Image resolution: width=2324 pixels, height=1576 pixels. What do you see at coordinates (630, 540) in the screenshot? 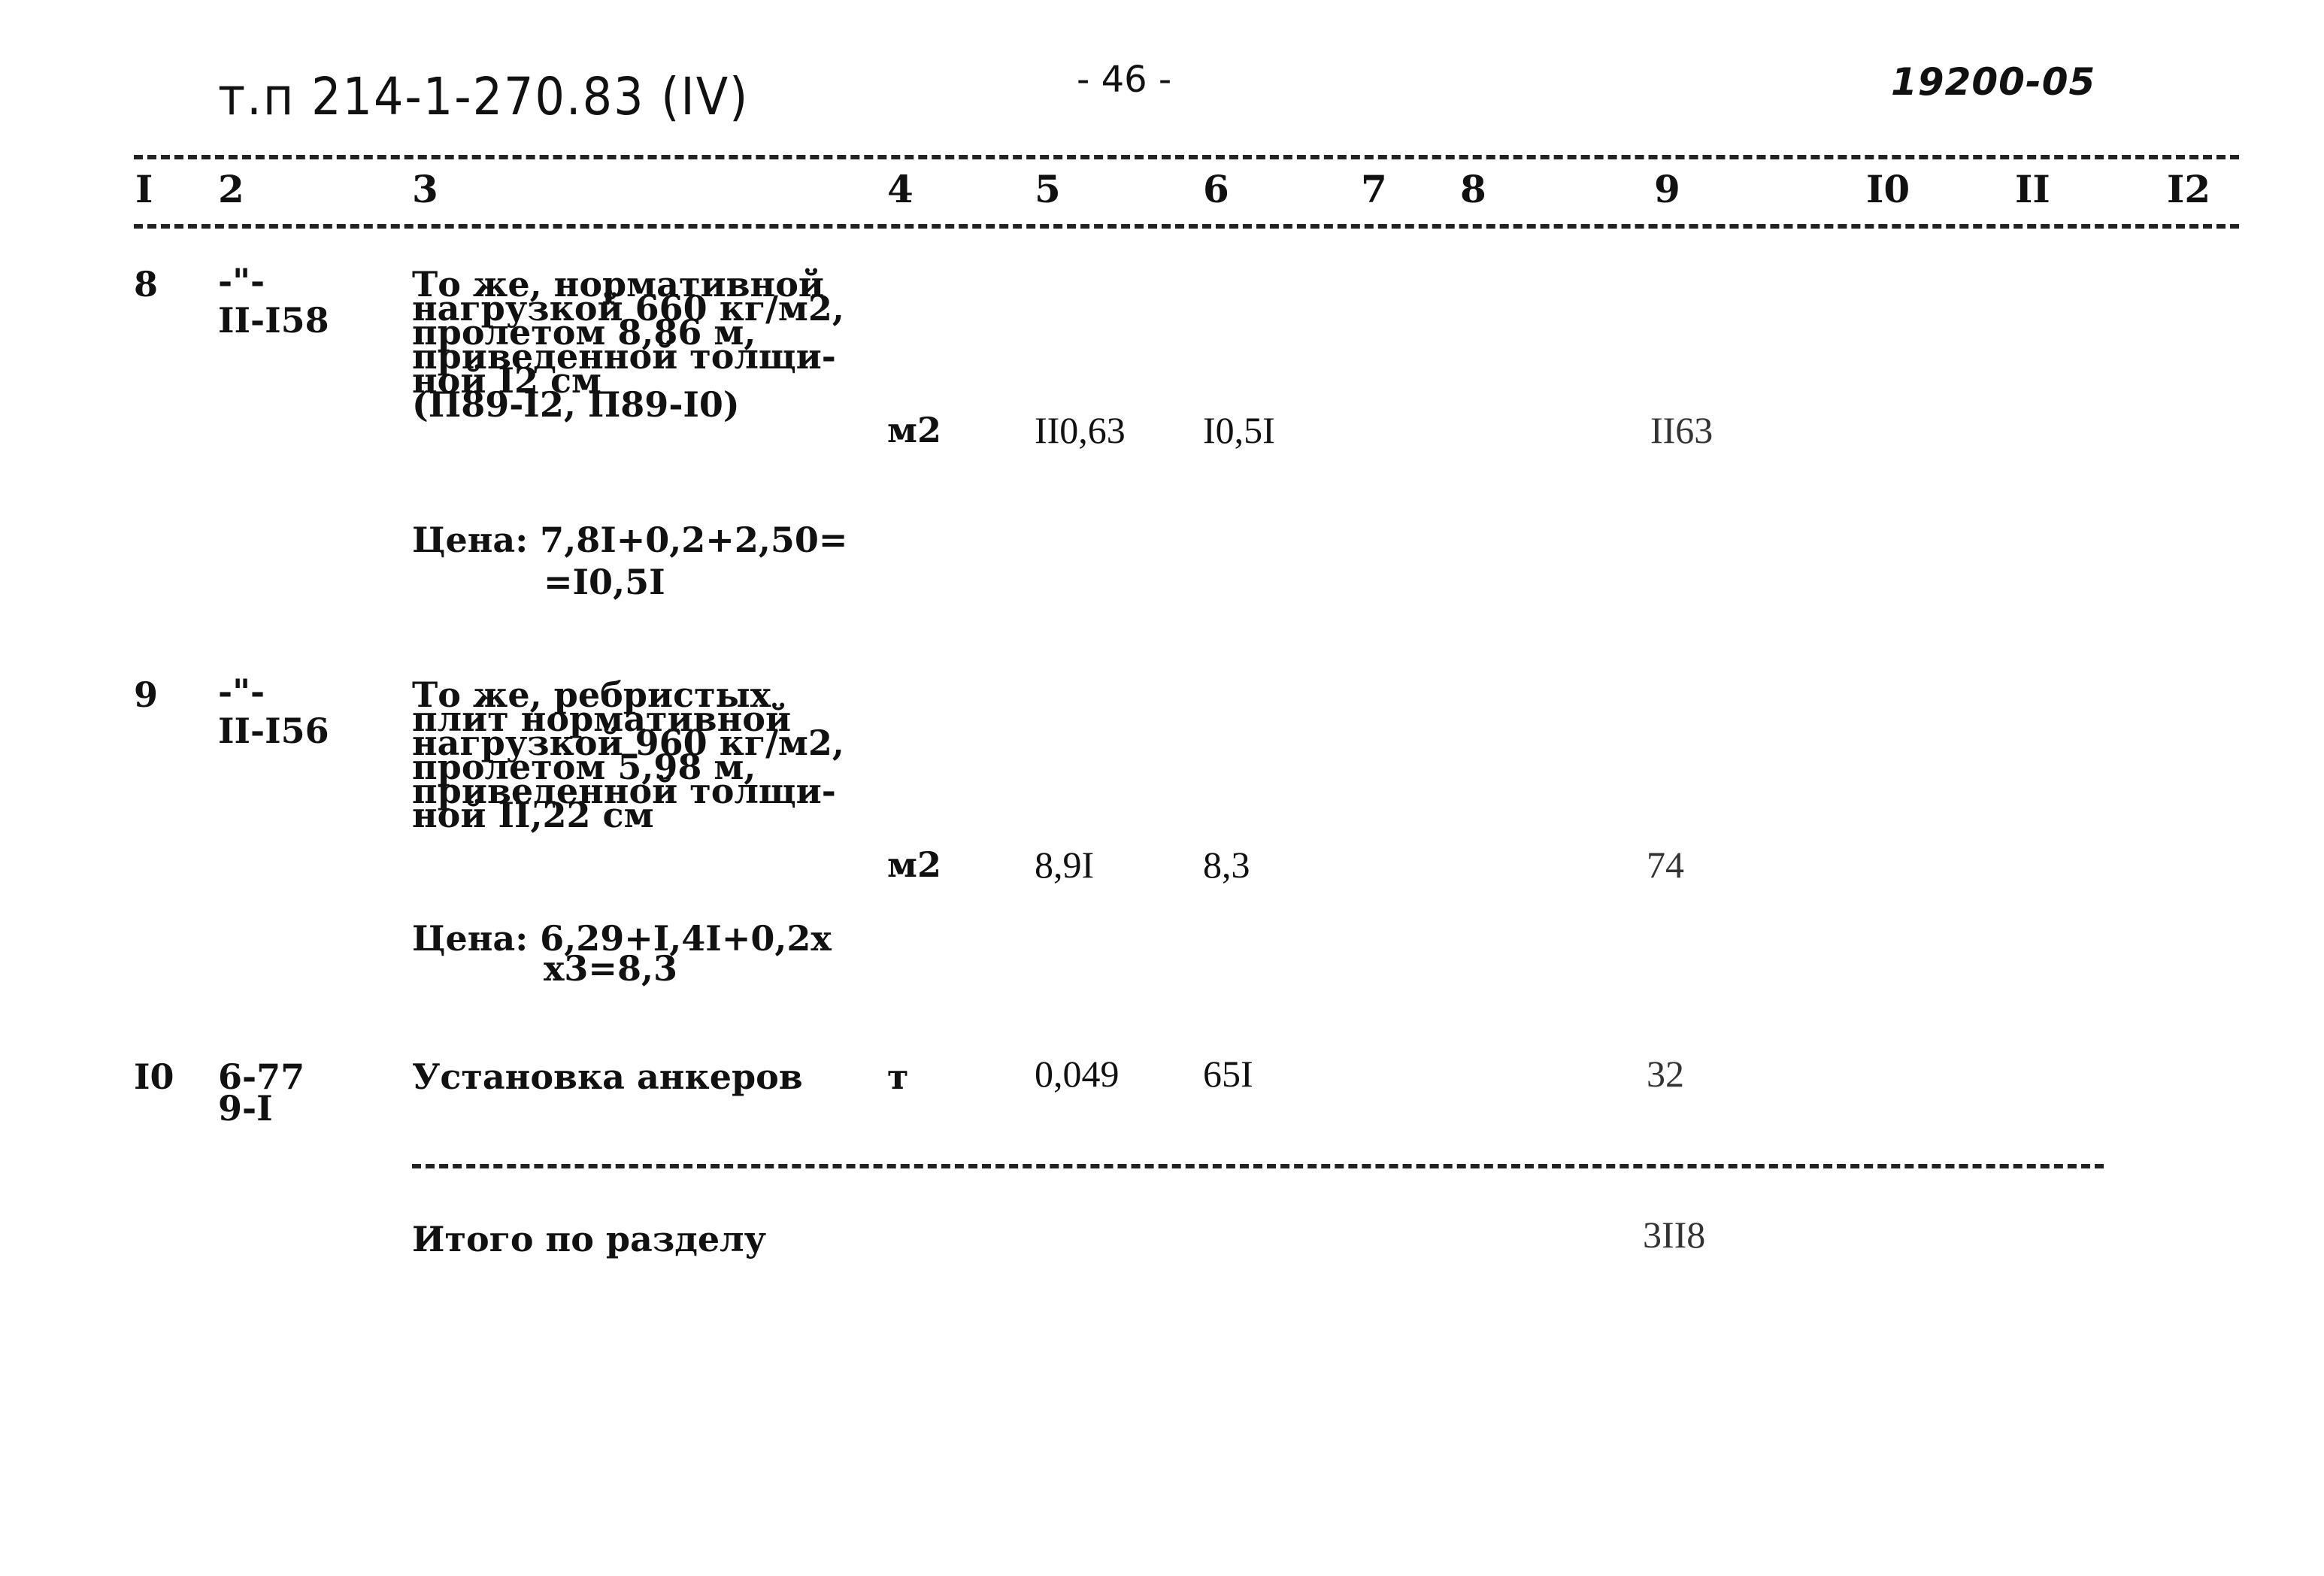
I see `price-calc-line: Цена: 7,8I+0,2+2,50=` at bounding box center [630, 540].